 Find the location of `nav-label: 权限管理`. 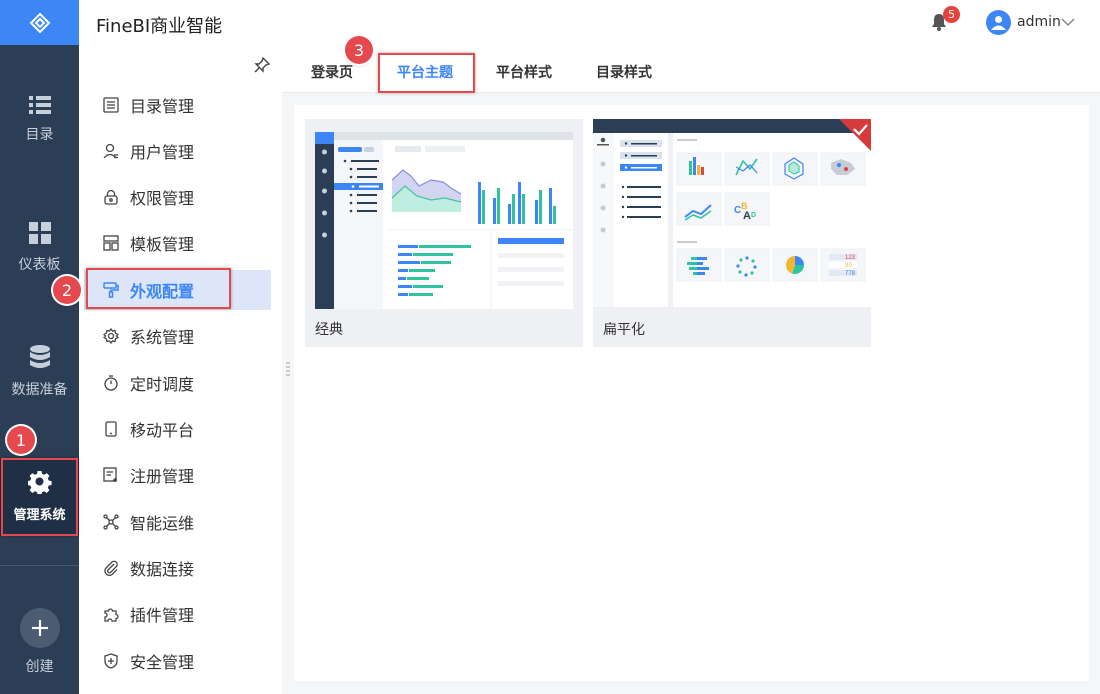

nav-label: 权限管理 is located at coordinates (162, 198).